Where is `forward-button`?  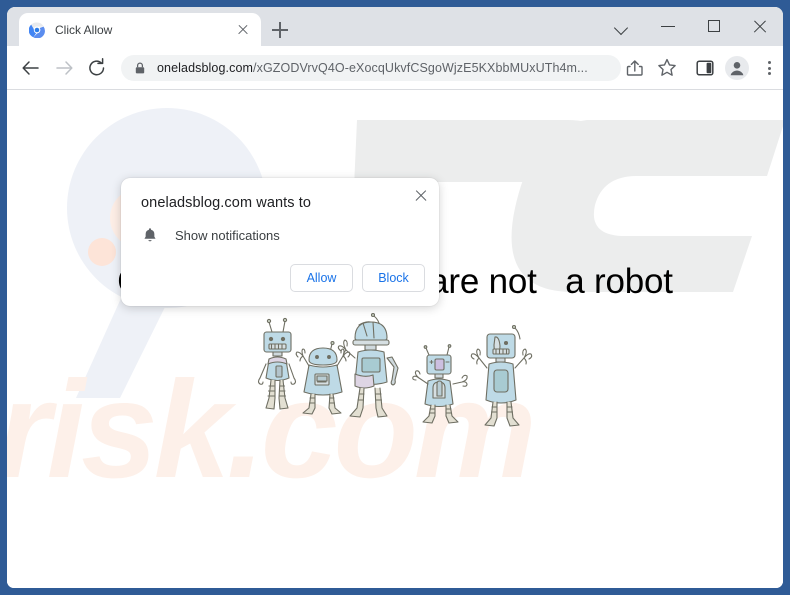 forward-button is located at coordinates (64, 68).